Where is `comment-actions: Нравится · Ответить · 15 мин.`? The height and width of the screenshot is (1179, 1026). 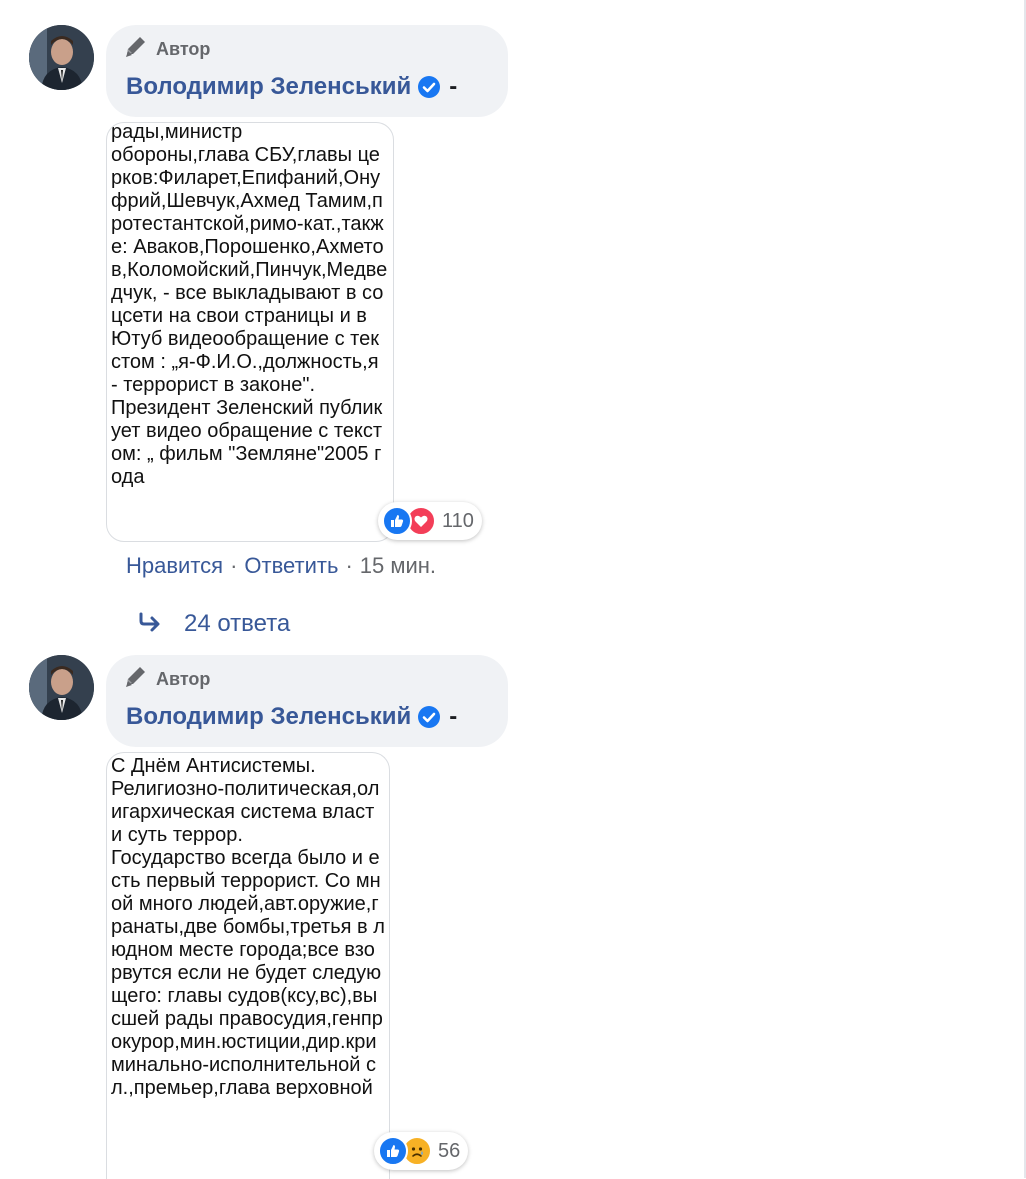 comment-actions: Нравится · Ответить · 15 мин. is located at coordinates (281, 566).